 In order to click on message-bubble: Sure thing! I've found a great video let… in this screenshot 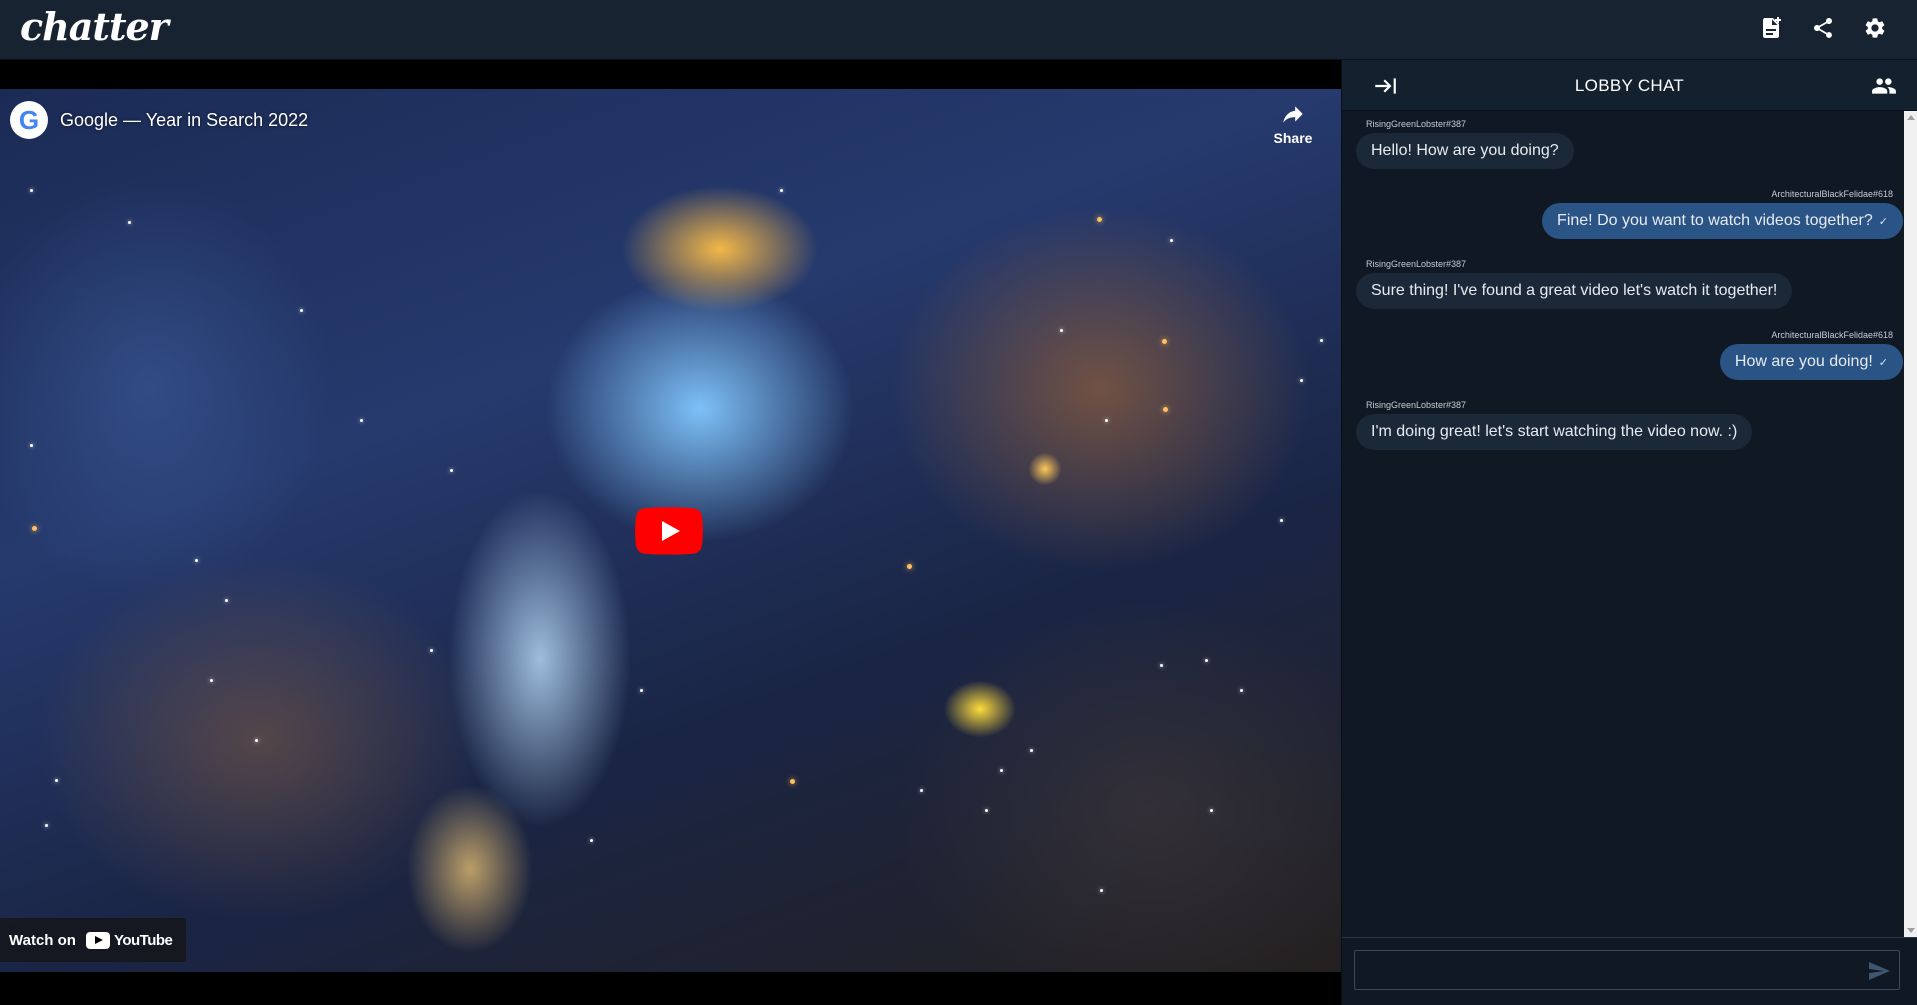, I will do `click(1574, 291)`.